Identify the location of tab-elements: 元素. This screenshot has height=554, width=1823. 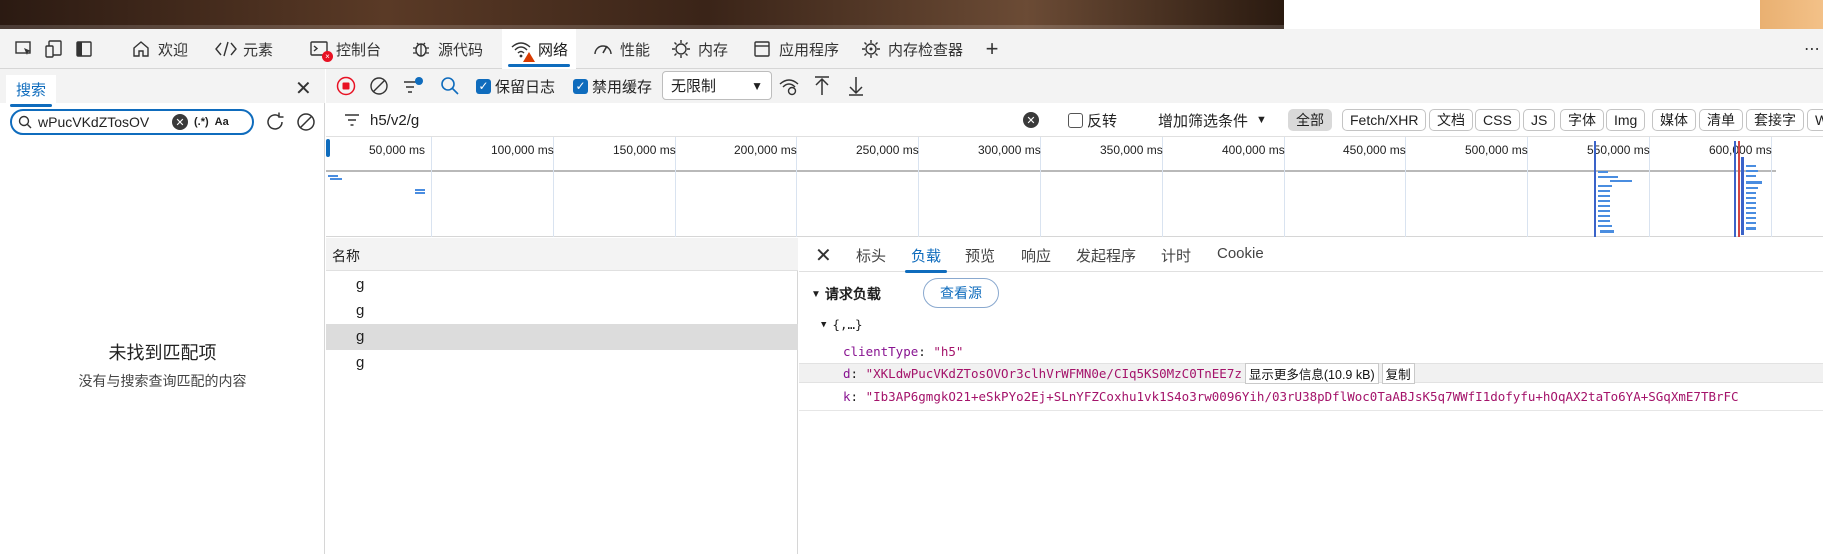
(244, 49).